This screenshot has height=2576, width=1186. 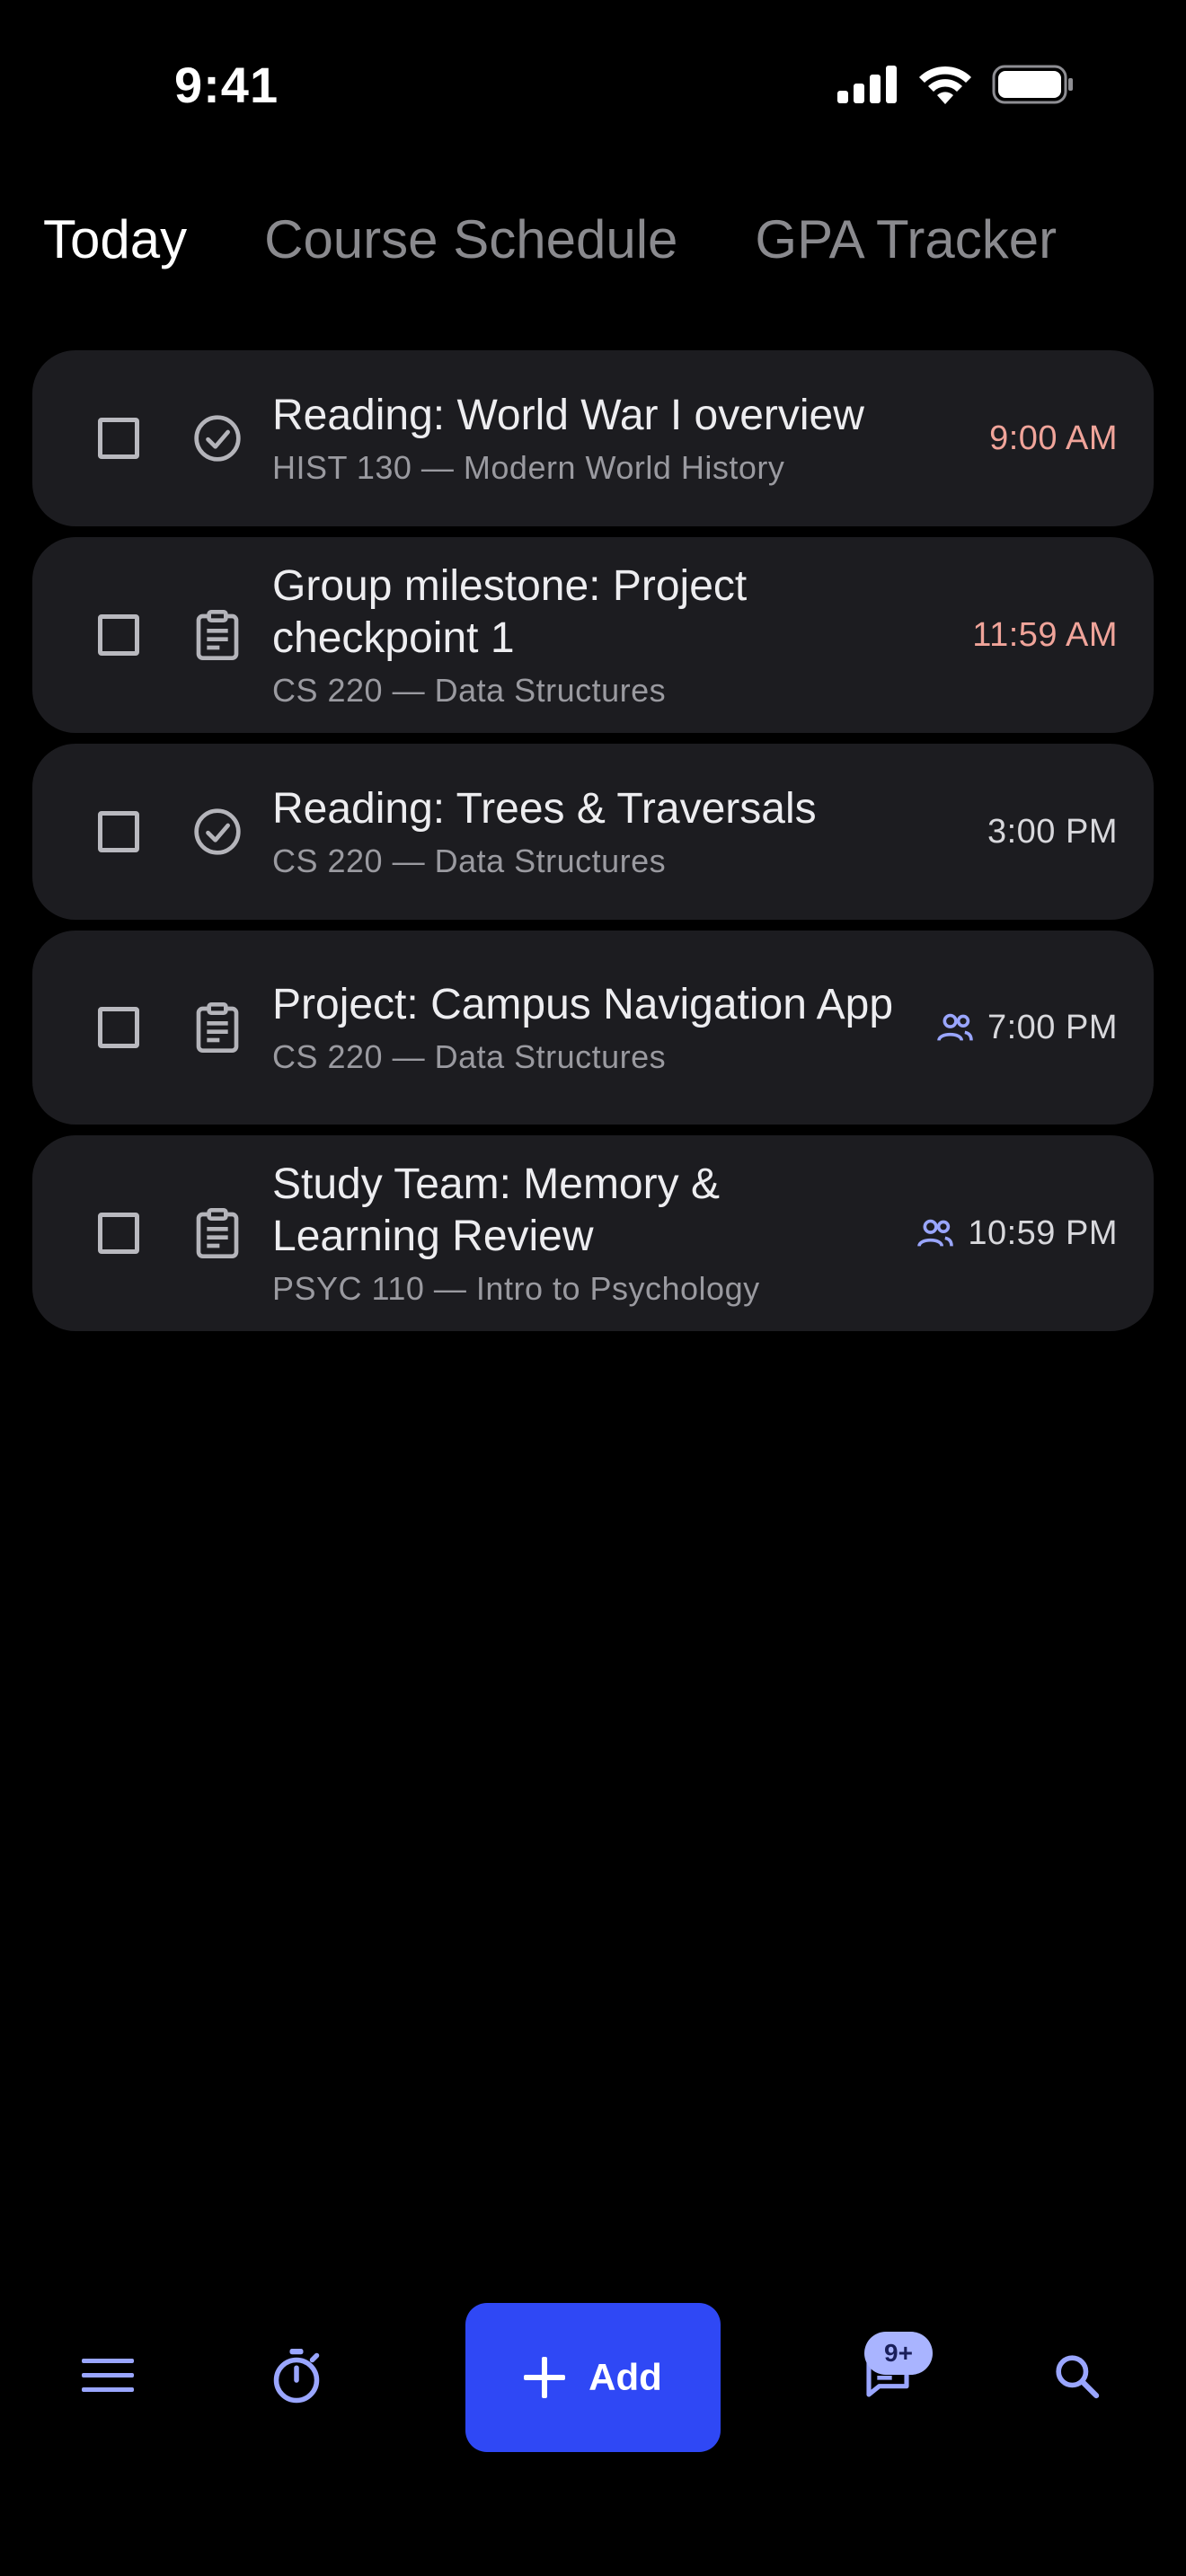 I want to click on status-icons, so click(x=956, y=84).